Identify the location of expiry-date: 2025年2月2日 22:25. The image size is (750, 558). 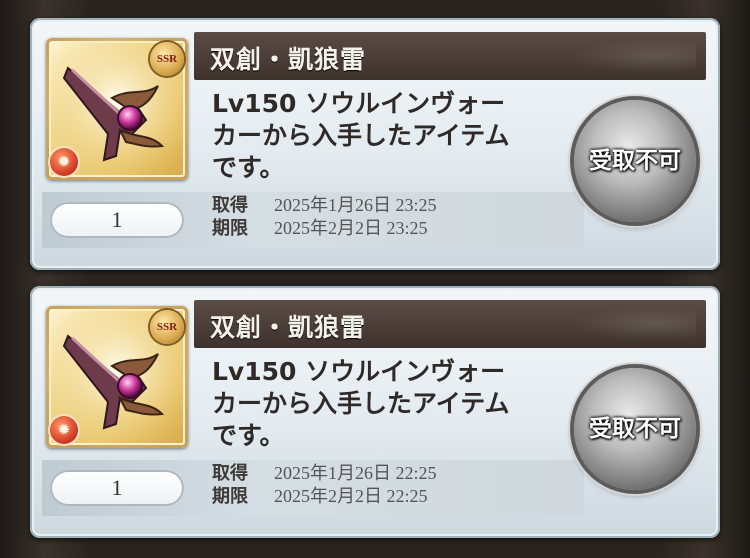
(351, 496).